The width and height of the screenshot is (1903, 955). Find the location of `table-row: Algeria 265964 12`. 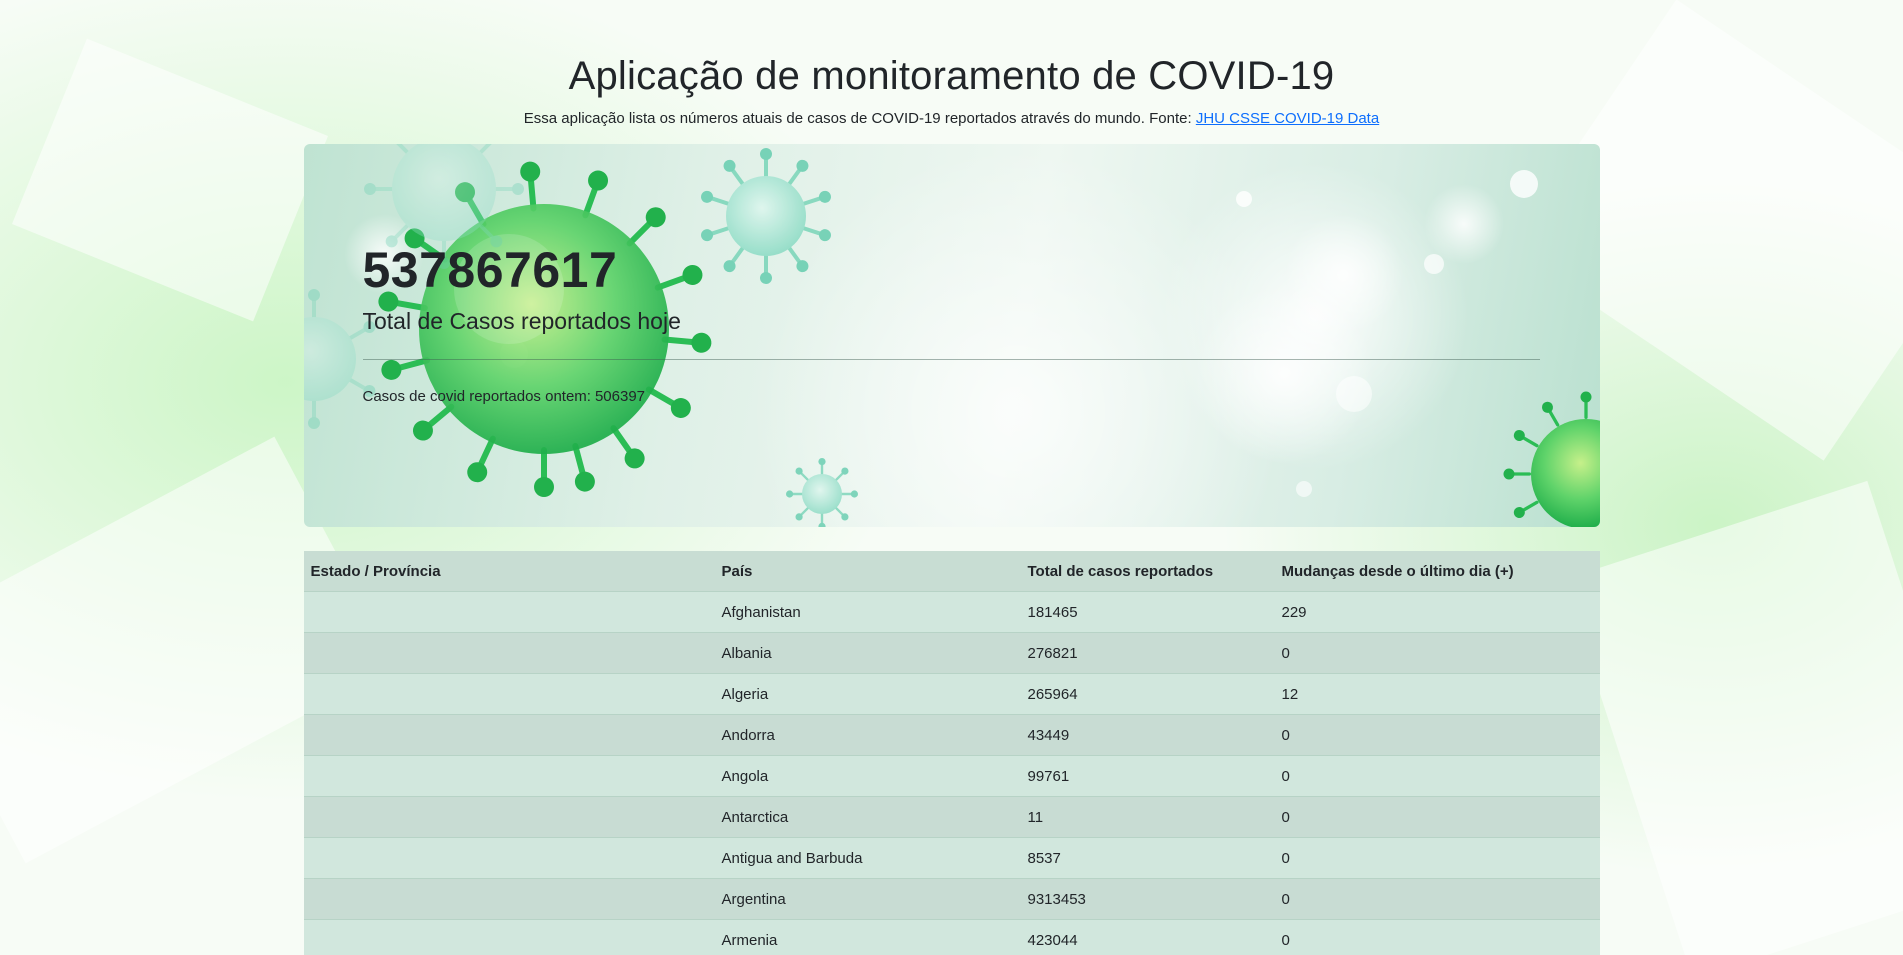

table-row: Algeria 265964 12 is located at coordinates (951, 694).